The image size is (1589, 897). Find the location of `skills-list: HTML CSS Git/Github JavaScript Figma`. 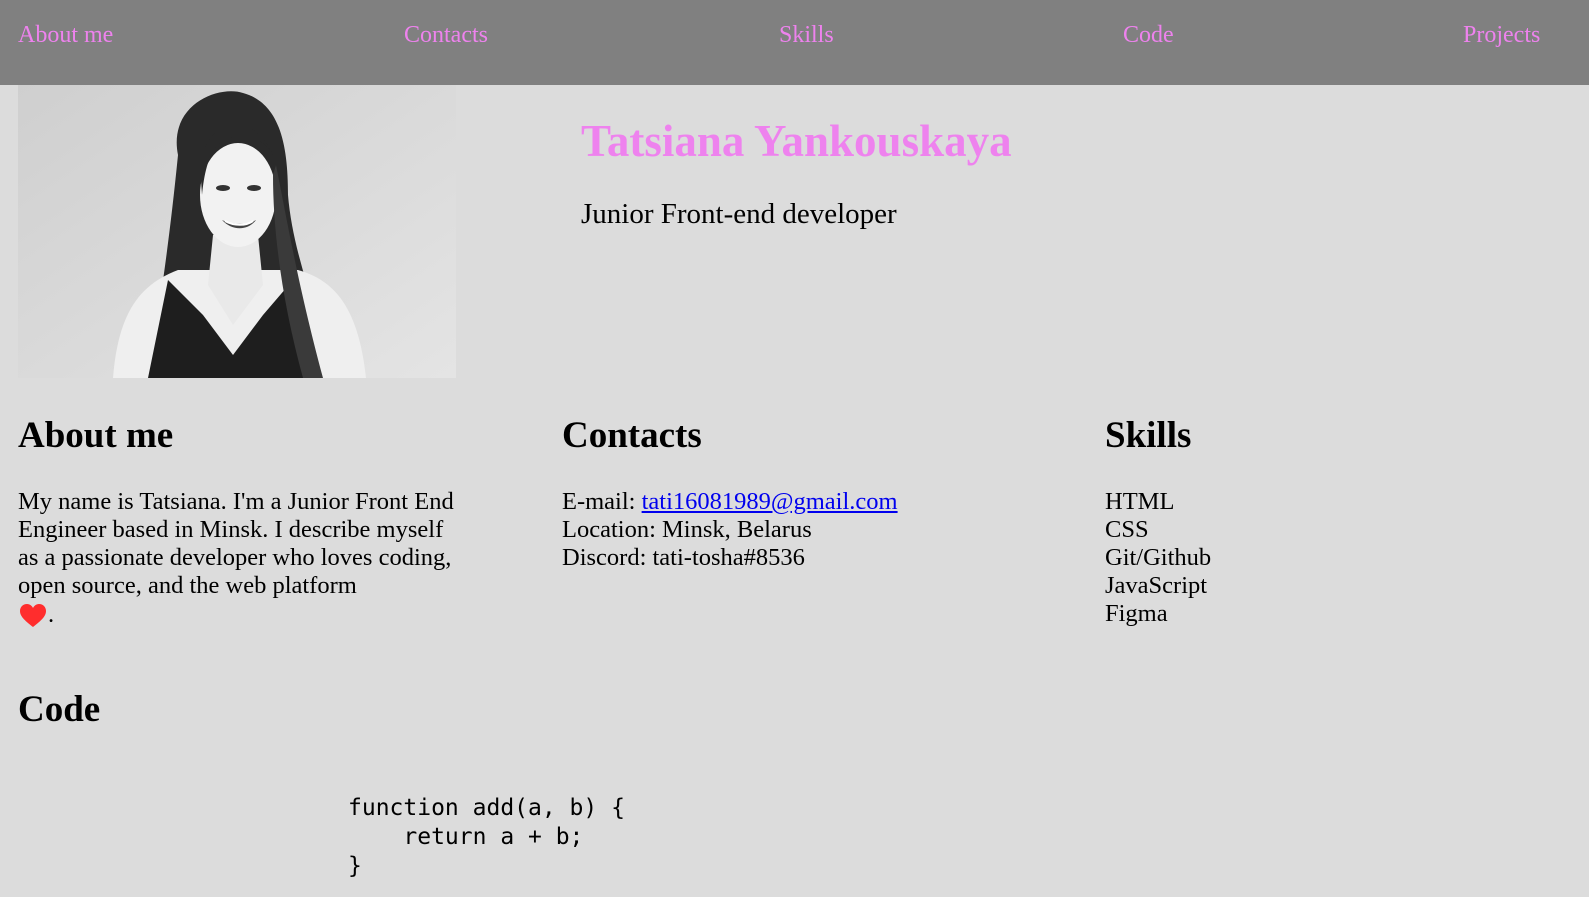

skills-list: HTML CSS Git/Github JavaScript Figma is located at coordinates (1158, 558).